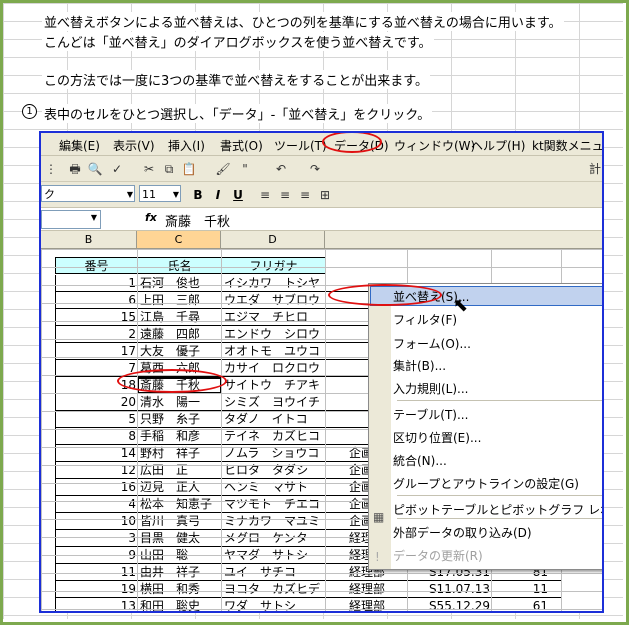 This screenshot has width=629, height=625. Describe the element at coordinates (285, 195) in the screenshot. I see `align-center-icon: ≡` at that location.